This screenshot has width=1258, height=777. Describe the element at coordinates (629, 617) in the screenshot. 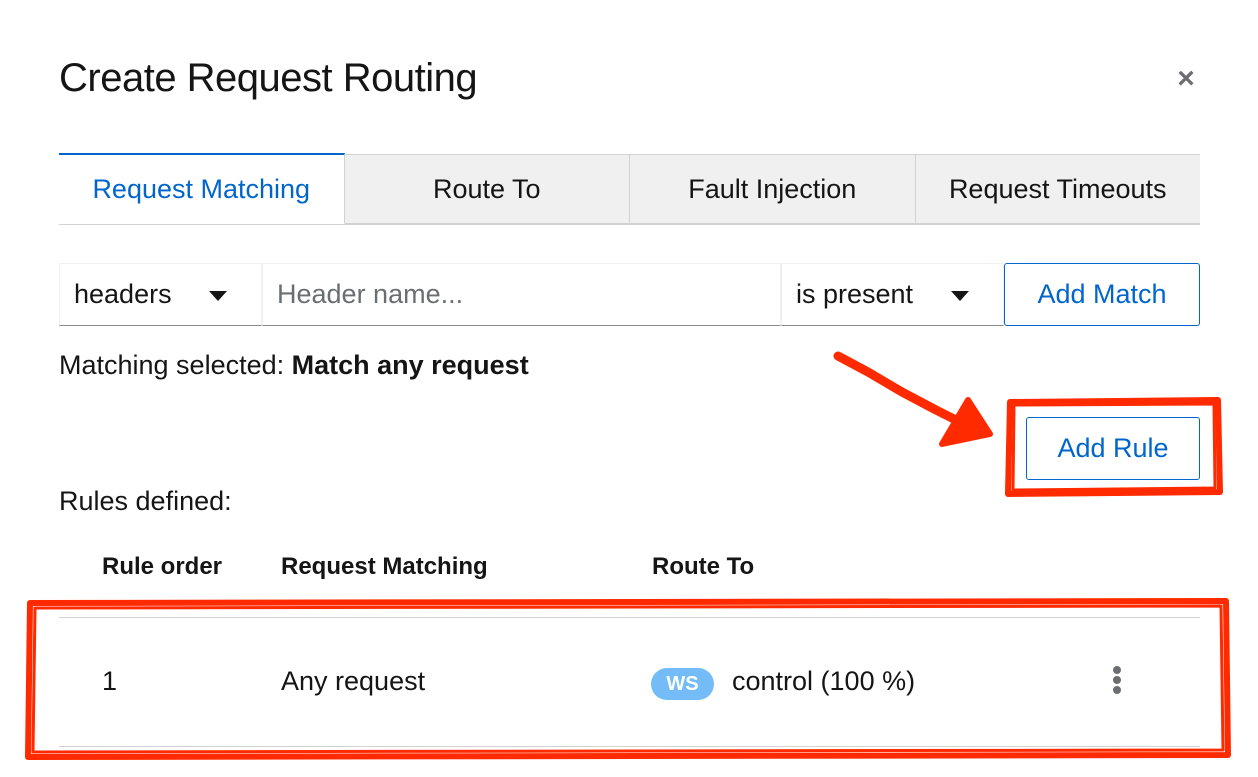

I see `table-divider` at that location.